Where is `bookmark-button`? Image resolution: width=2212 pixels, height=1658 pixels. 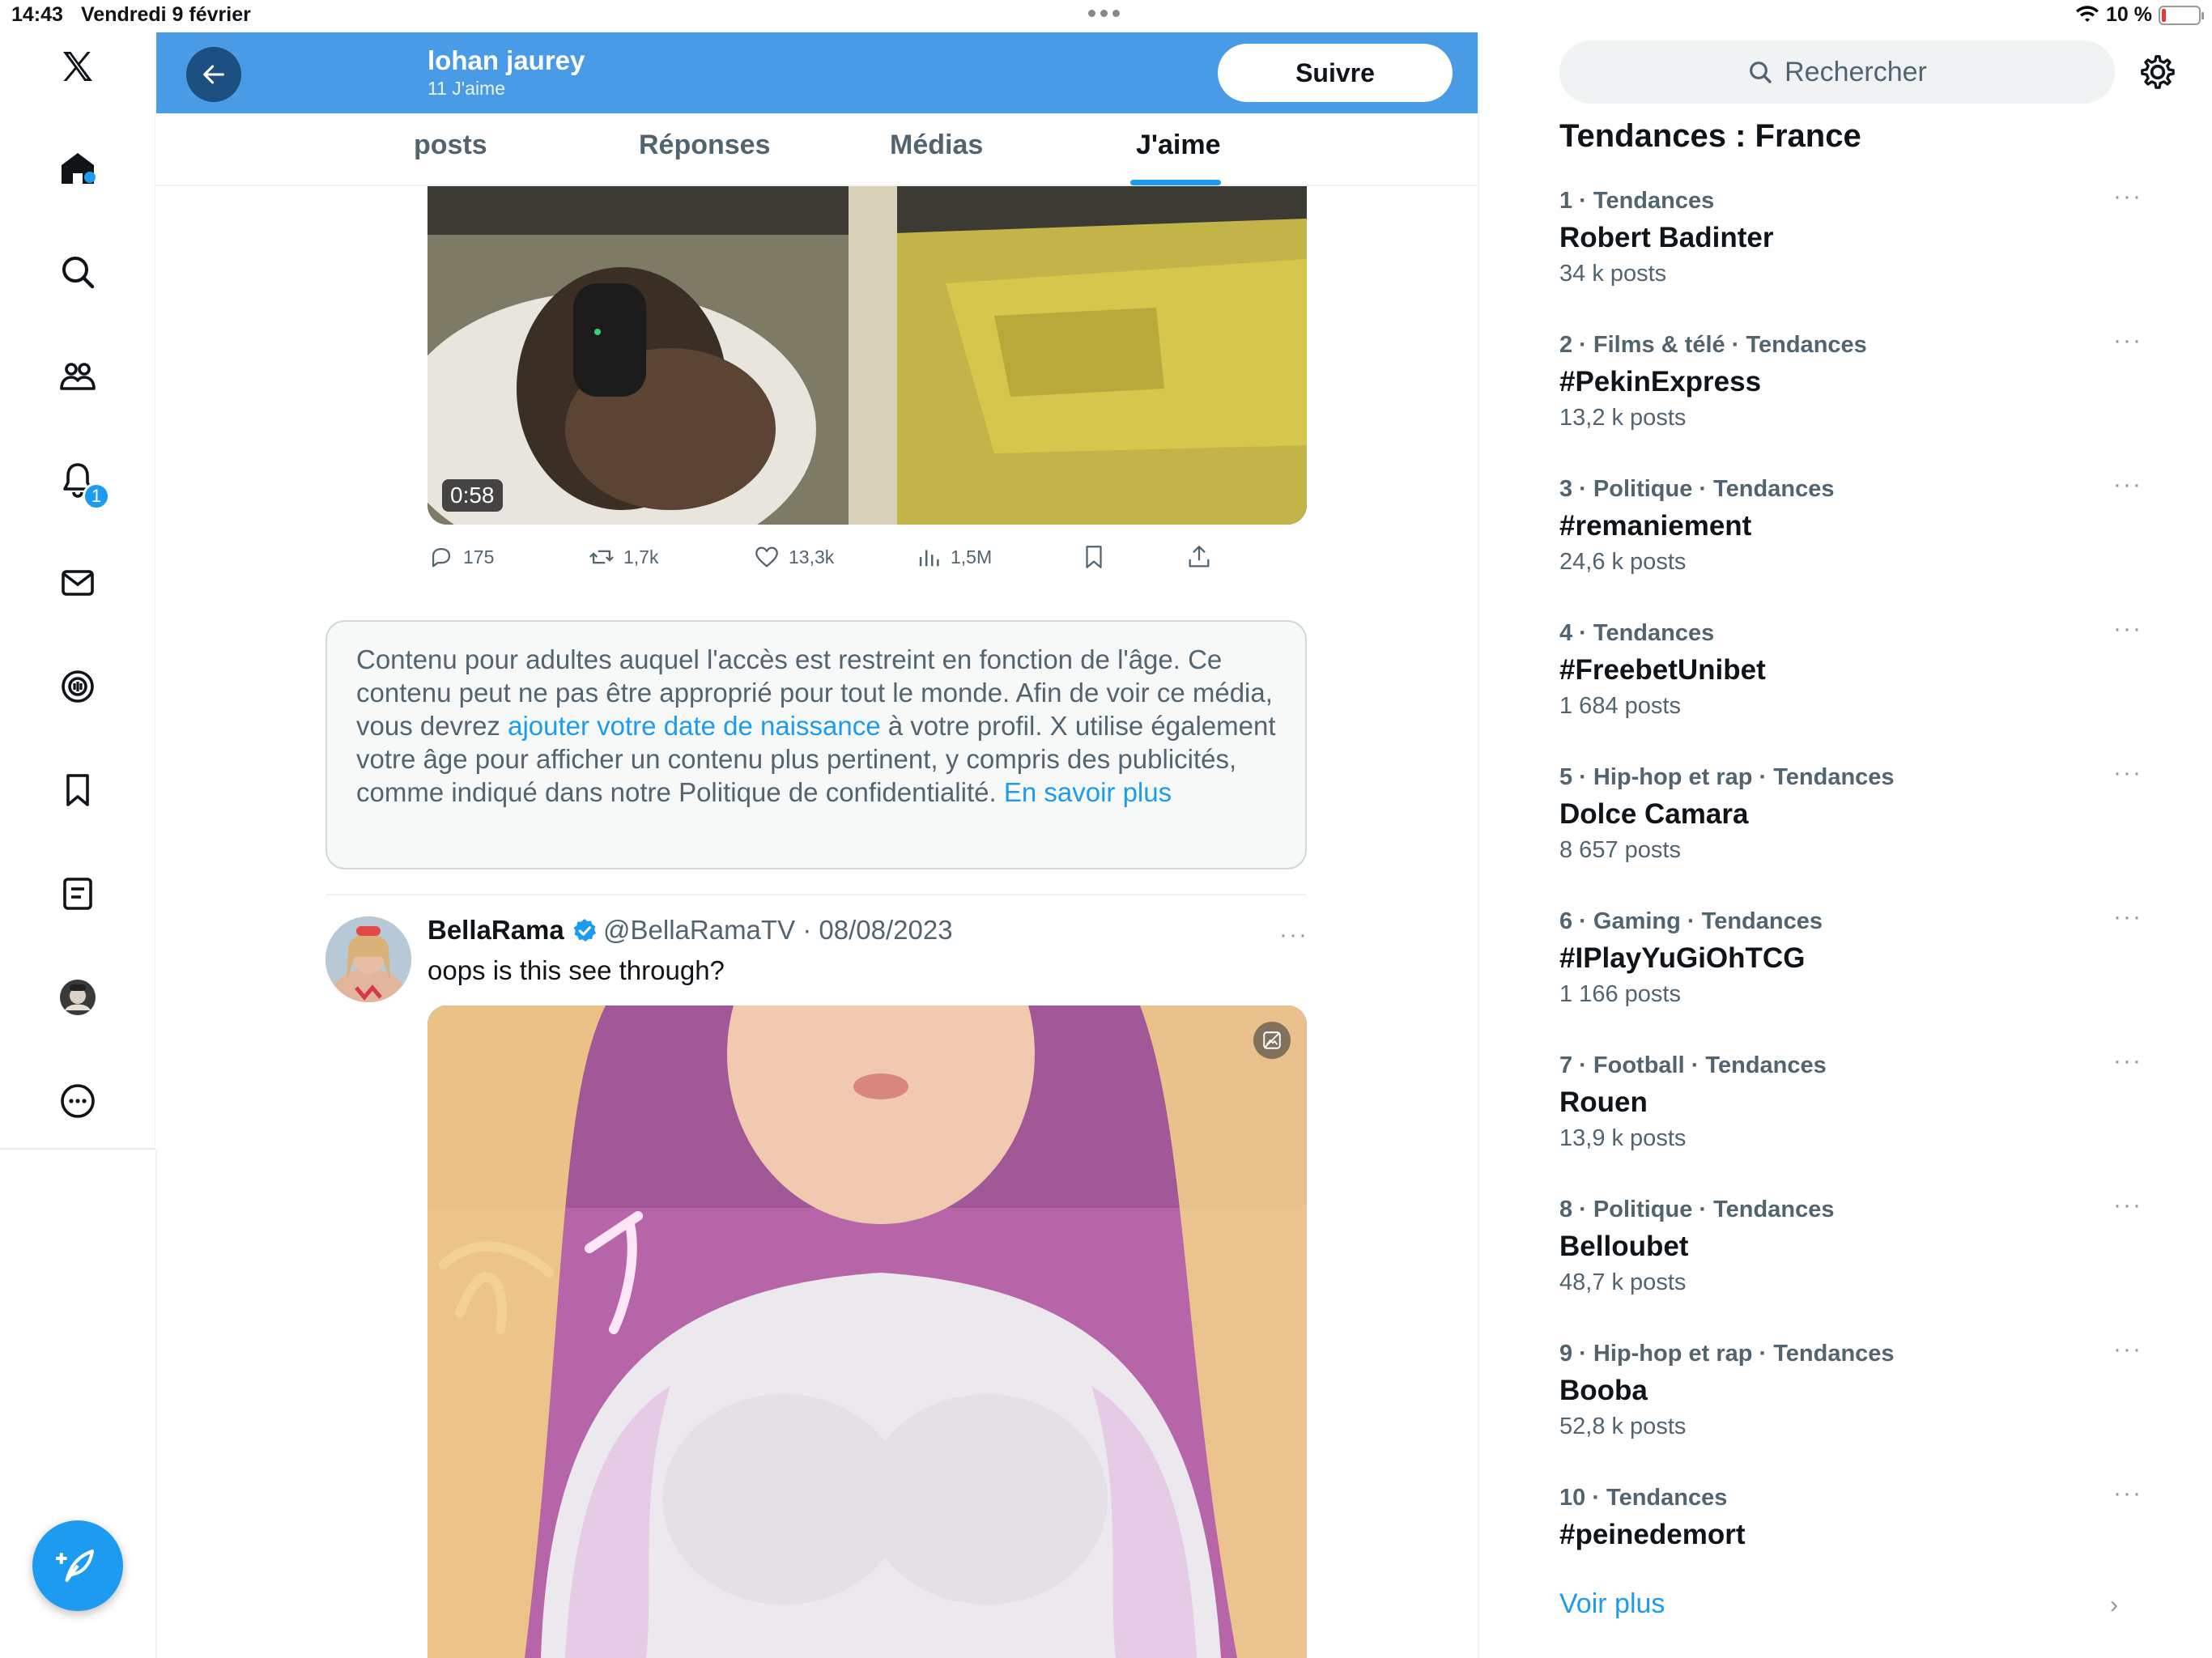 bookmark-button is located at coordinates (1094, 557).